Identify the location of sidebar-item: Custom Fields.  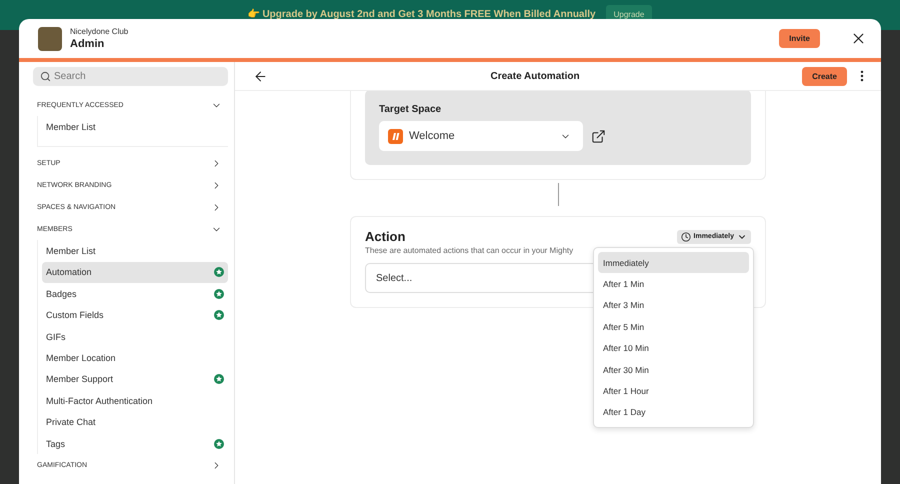
(135, 315).